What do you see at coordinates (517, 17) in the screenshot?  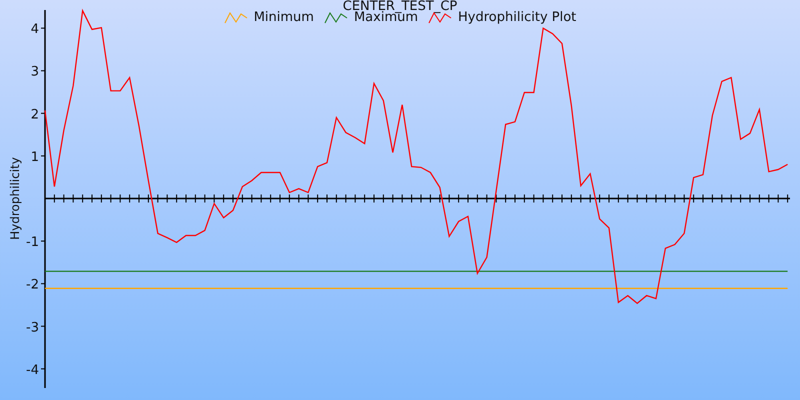 I see `legend-label: Hydrophilicity Plot` at bounding box center [517, 17].